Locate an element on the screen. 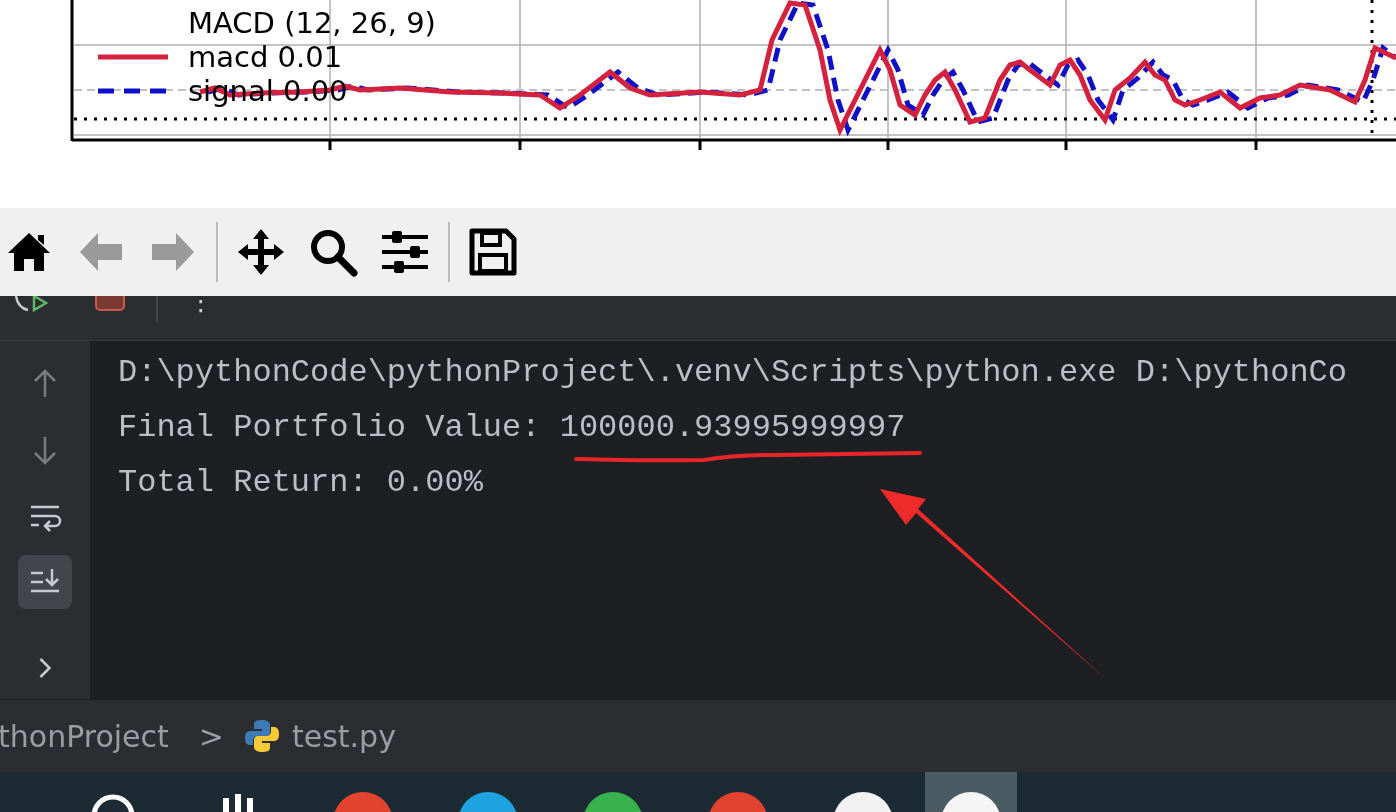 This screenshot has width=1396, height=812. legend-title: MACD (12, 26, 9) is located at coordinates (312, 23).